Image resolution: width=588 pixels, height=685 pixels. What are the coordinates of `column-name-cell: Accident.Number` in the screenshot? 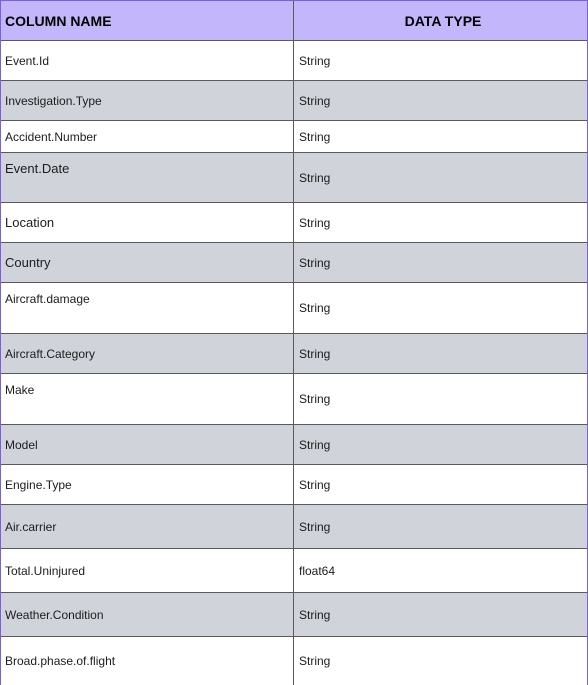 It's located at (147, 136).